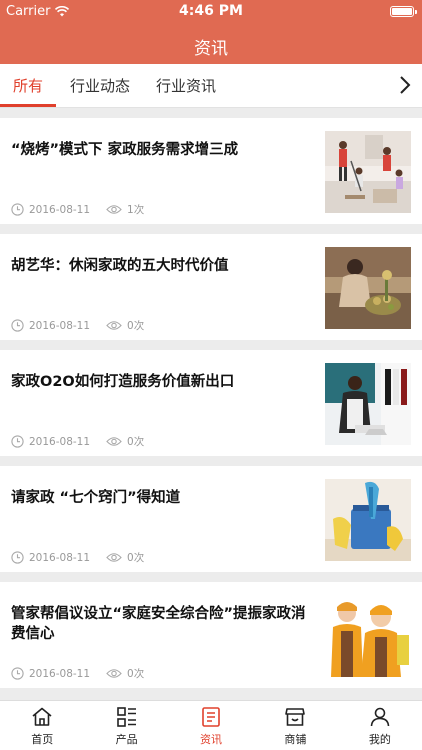  I want to click on news-item: “烧烤”模式下 家政服务需求增三成 2016-08-11 1次, so click(211, 171).